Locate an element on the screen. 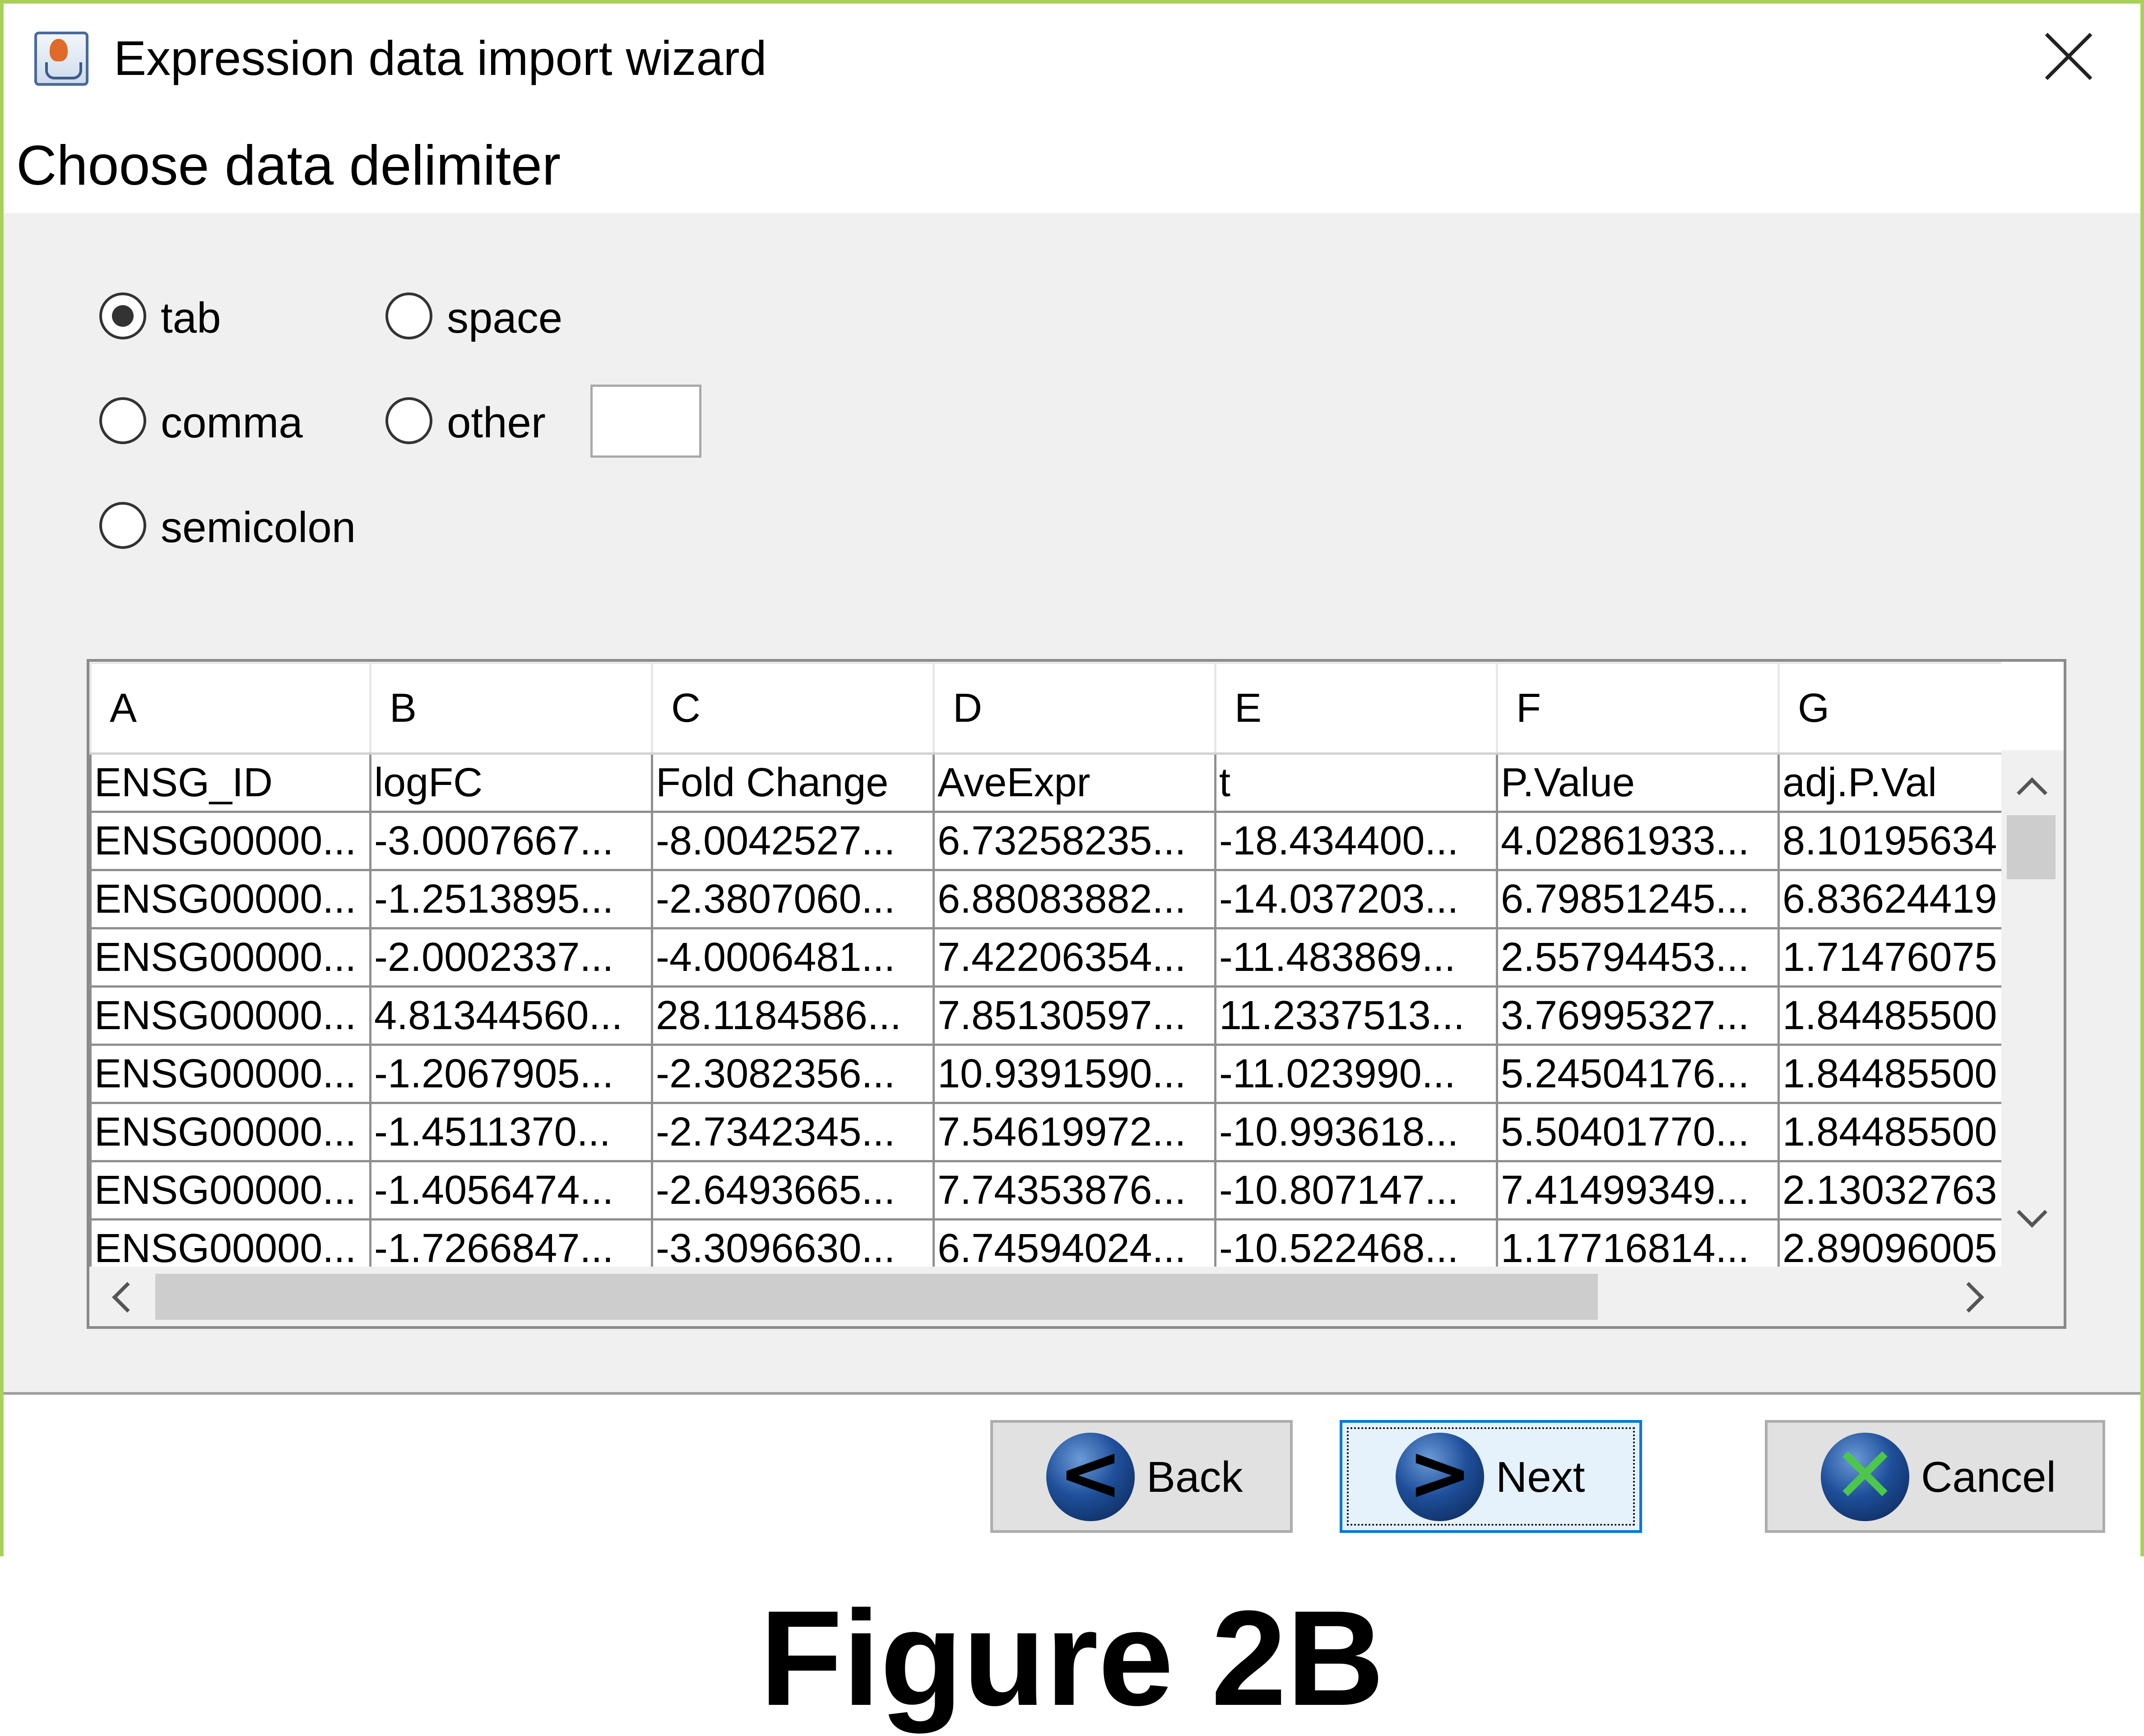 Image resolution: width=2144 pixels, height=1736 pixels. table-cell: P.Value is located at coordinates (1638, 782).